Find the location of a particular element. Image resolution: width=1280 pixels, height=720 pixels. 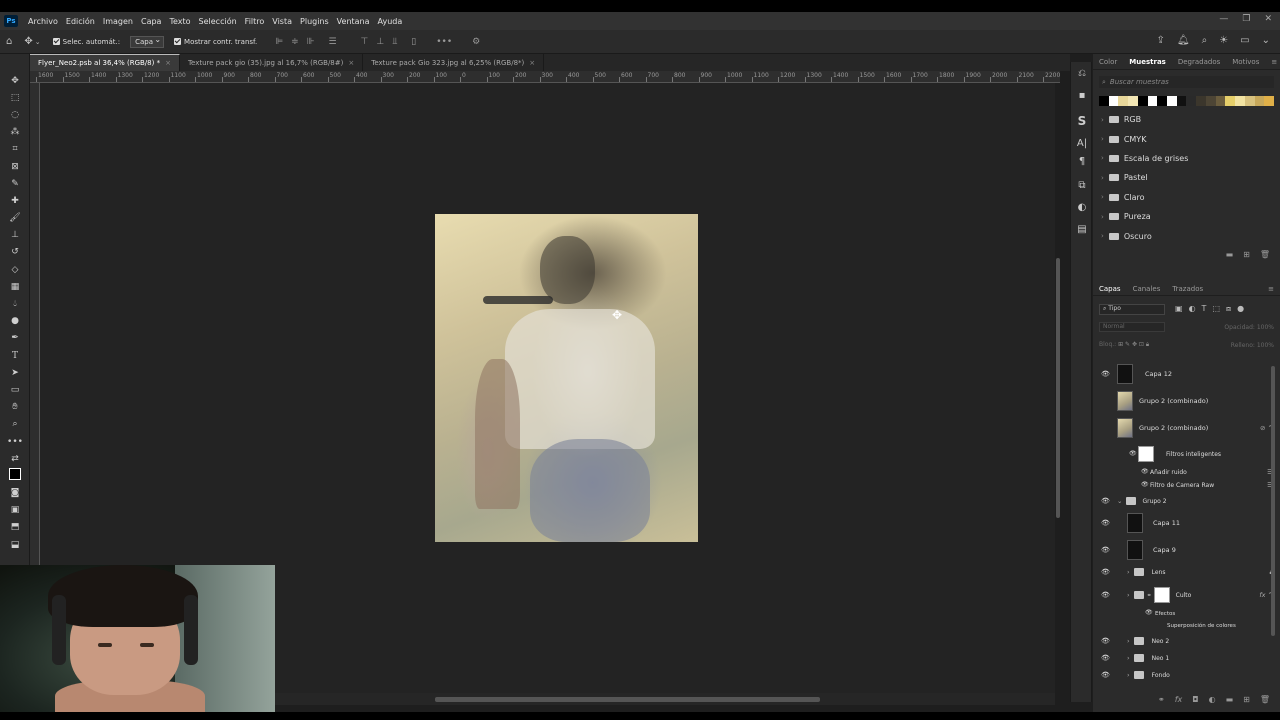

home-icon: ⌂ is located at coordinates (9, 41).